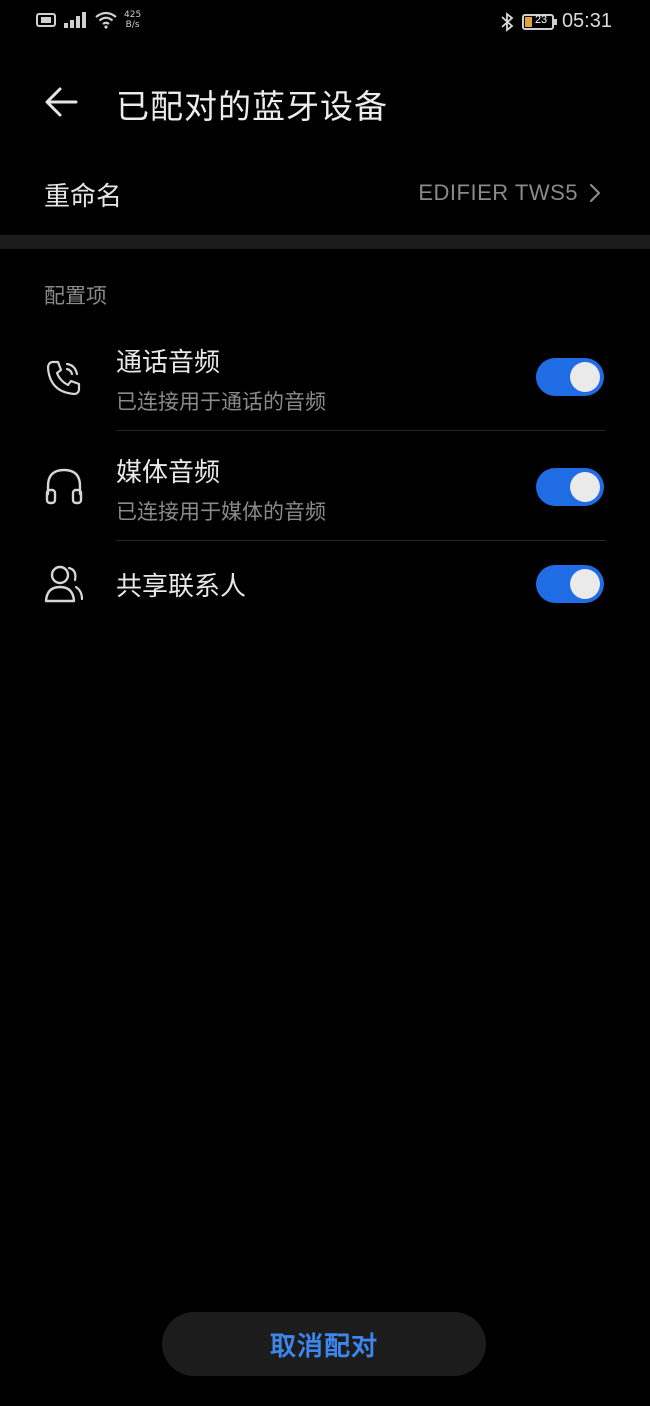  I want to click on setting-subtitle: 已连接用于媒体的音频, so click(221, 512).